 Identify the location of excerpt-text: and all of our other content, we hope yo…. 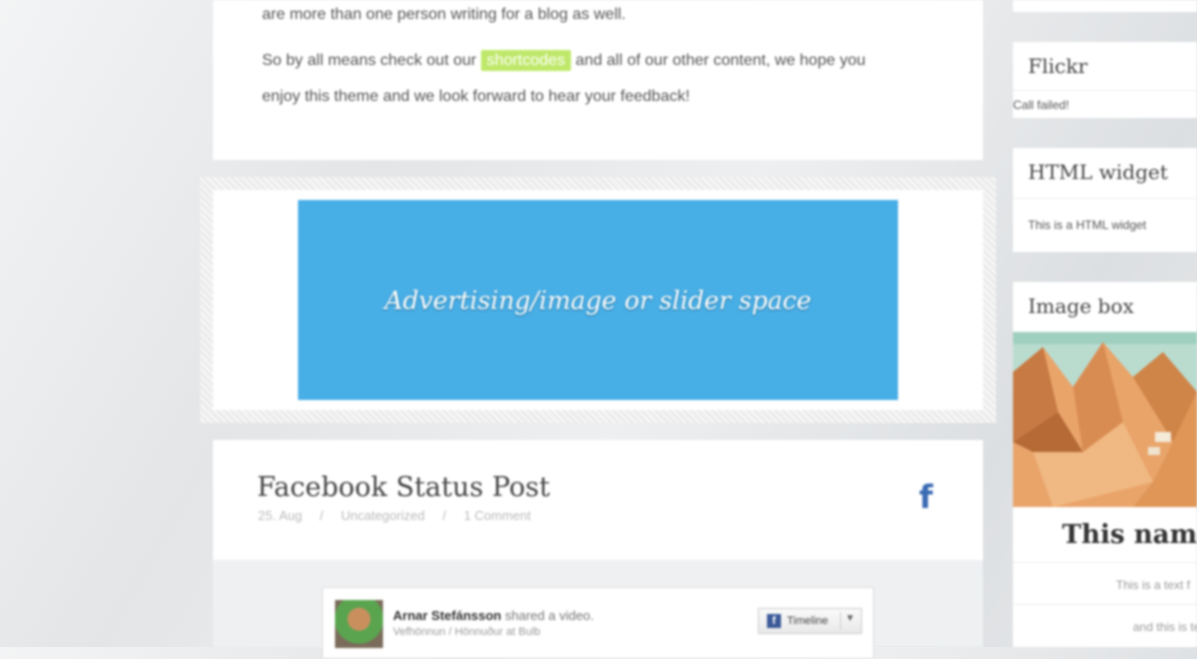
(720, 60).